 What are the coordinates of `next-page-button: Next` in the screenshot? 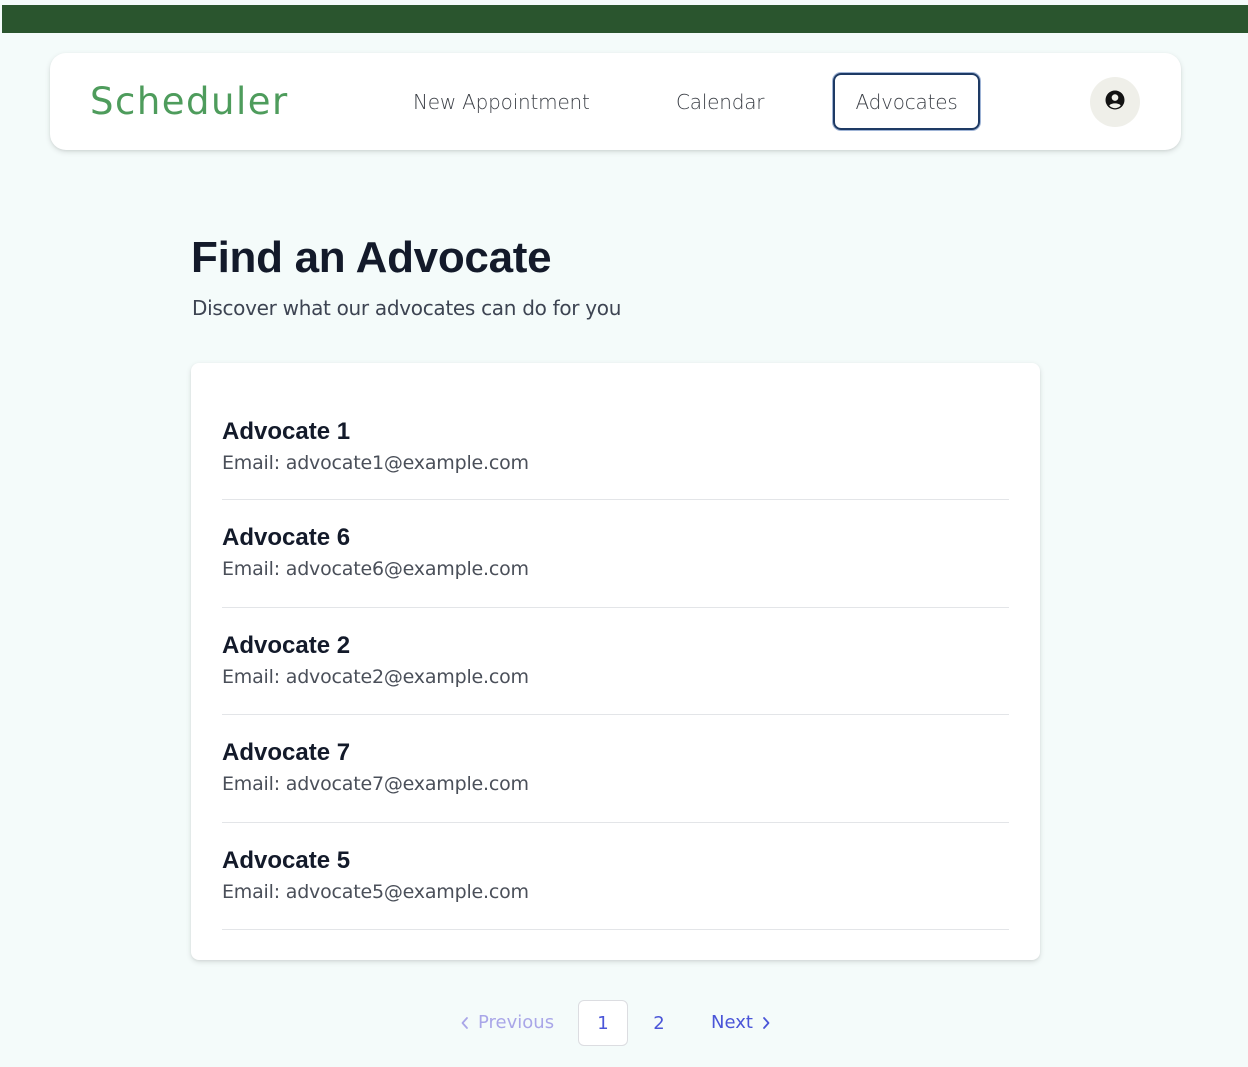 It's located at (741, 1023).